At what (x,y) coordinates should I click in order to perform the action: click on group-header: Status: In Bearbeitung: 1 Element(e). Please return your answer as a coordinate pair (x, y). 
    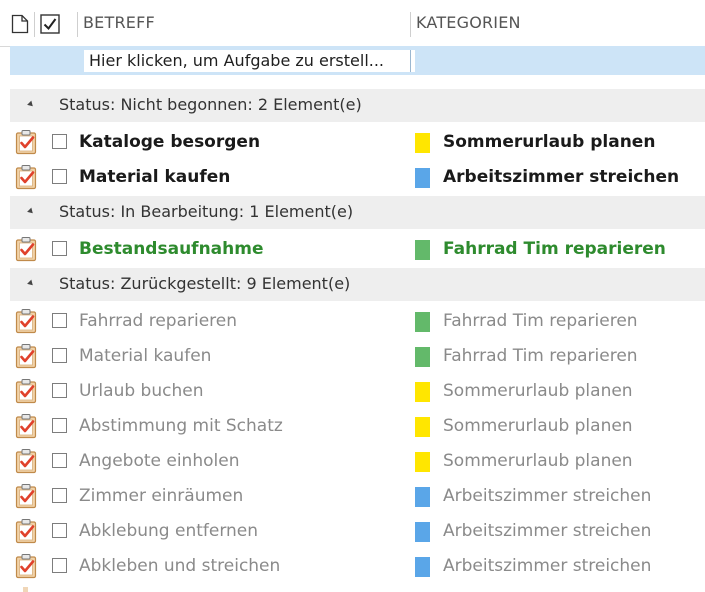
    Looking at the image, I should click on (357, 212).